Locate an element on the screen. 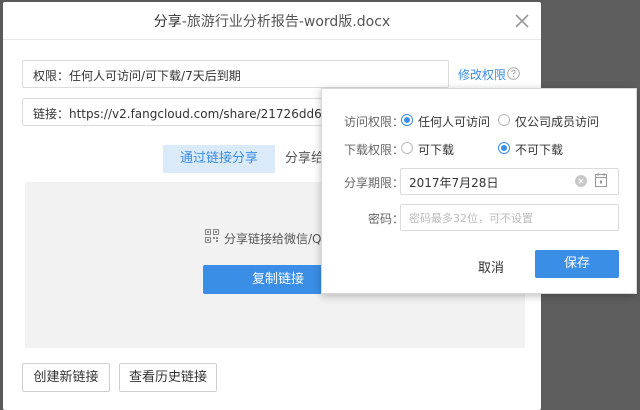 Image resolution: width=640 pixels, height=410 pixels. radio-company-only is located at coordinates (504, 120).